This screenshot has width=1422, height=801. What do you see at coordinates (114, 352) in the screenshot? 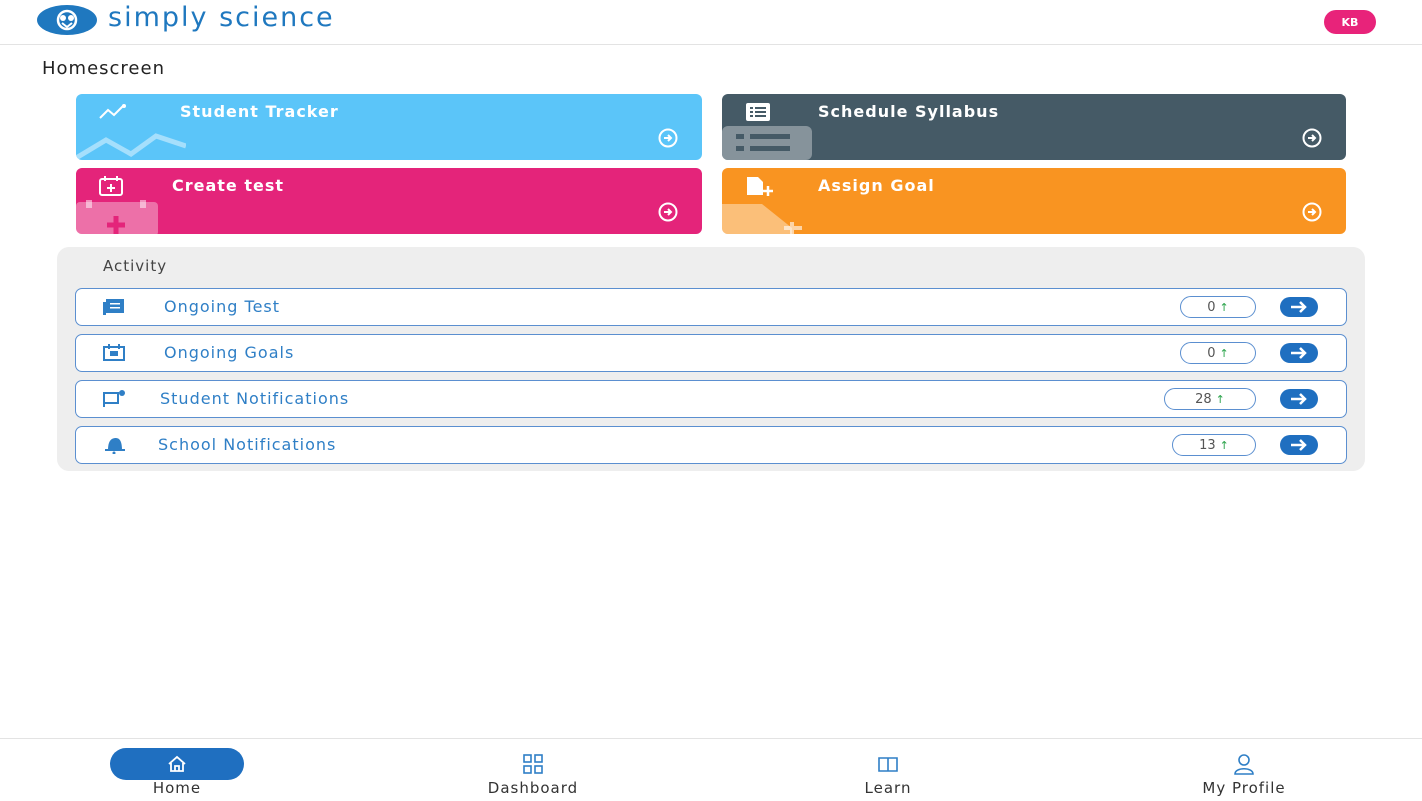
I see `goal-calendar-icon` at bounding box center [114, 352].